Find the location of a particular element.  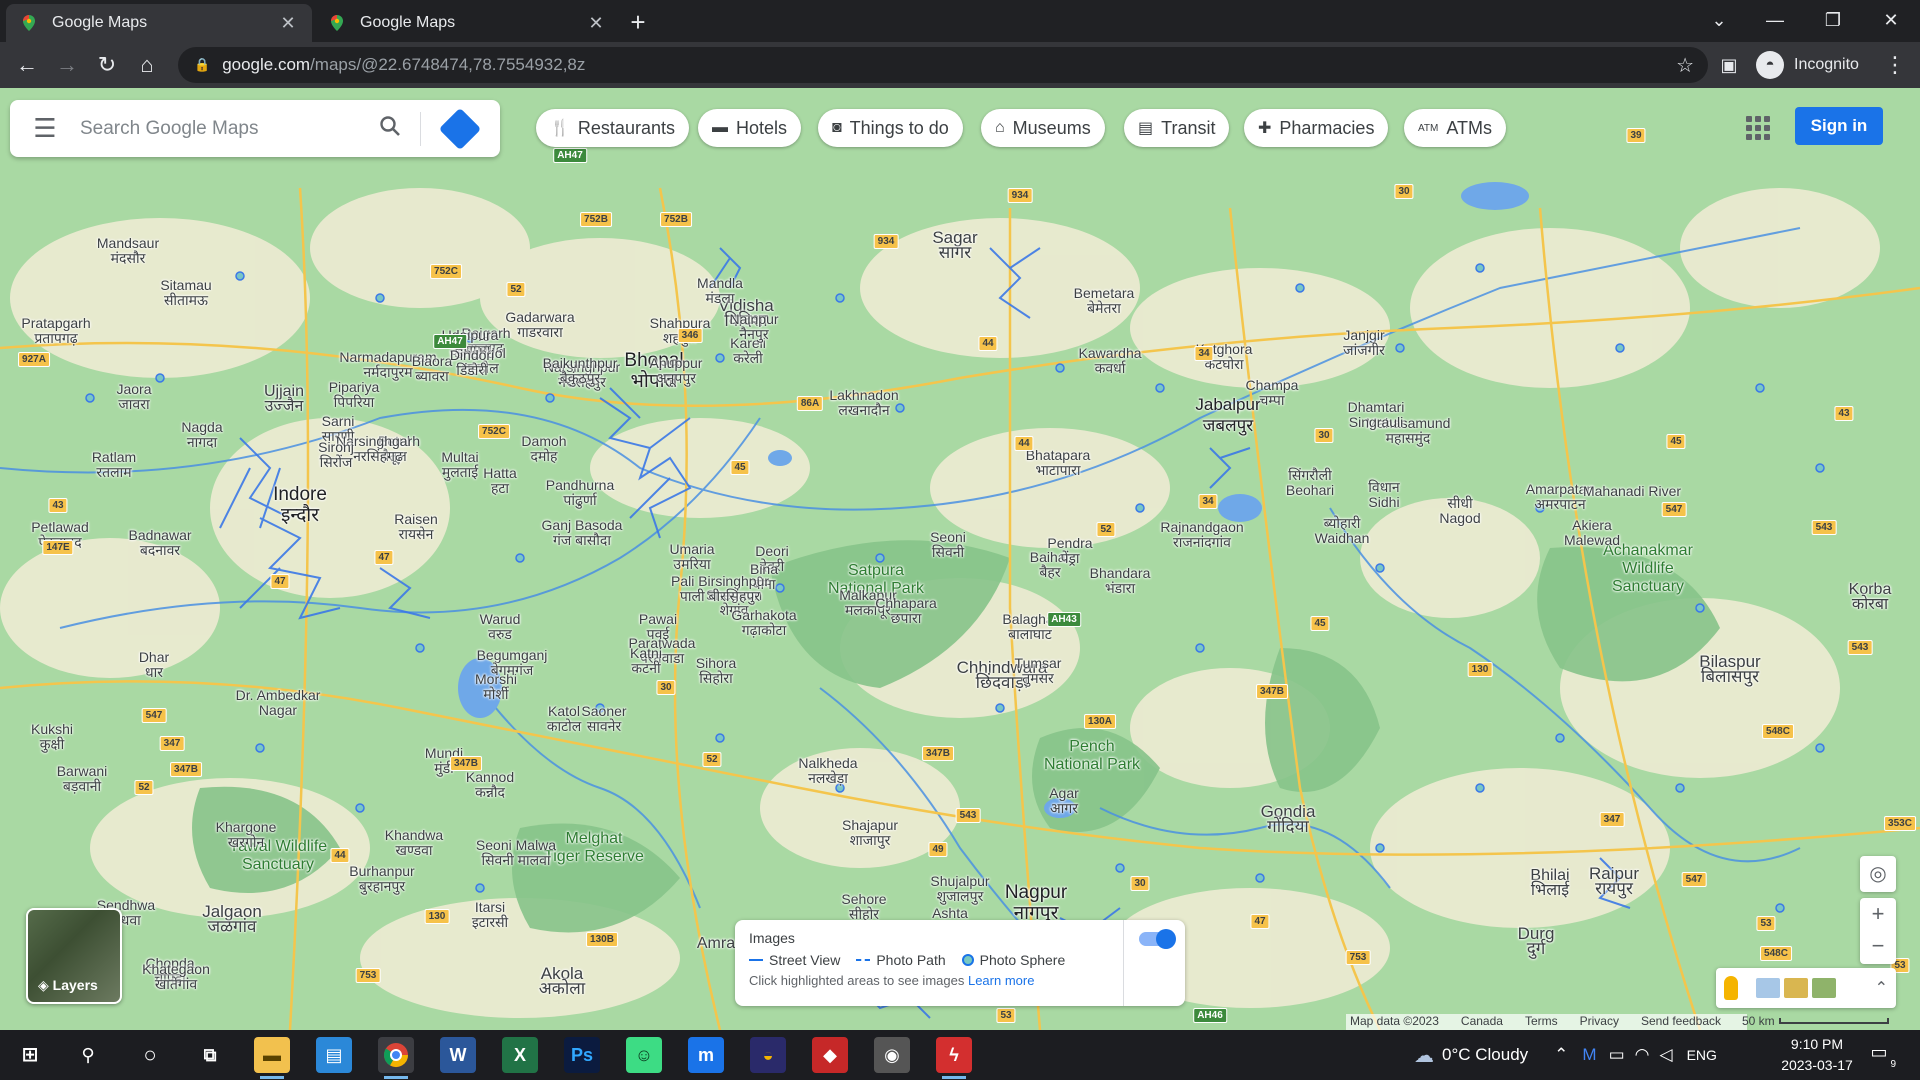

pegman-icon is located at coordinates (1731, 988).